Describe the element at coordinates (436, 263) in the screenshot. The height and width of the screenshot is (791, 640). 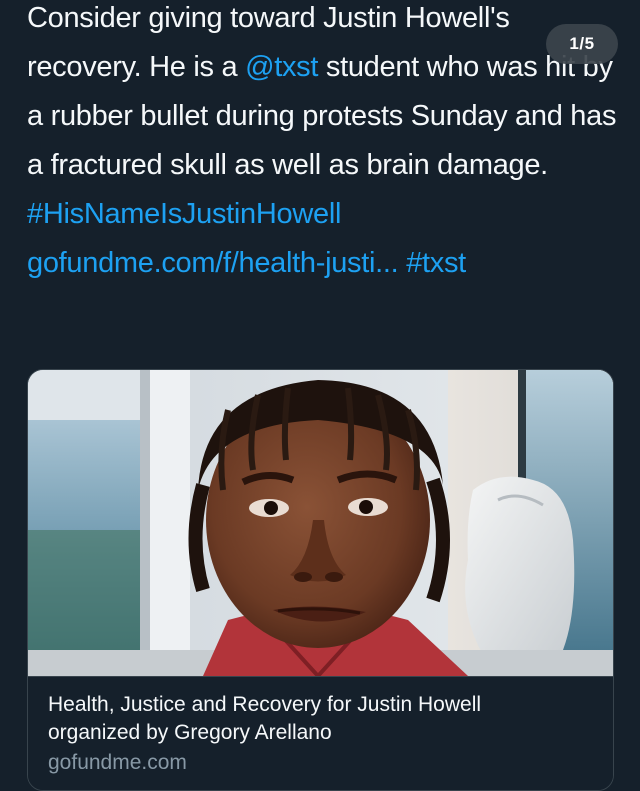
I see `hashtag-link-txst: #txst` at that location.